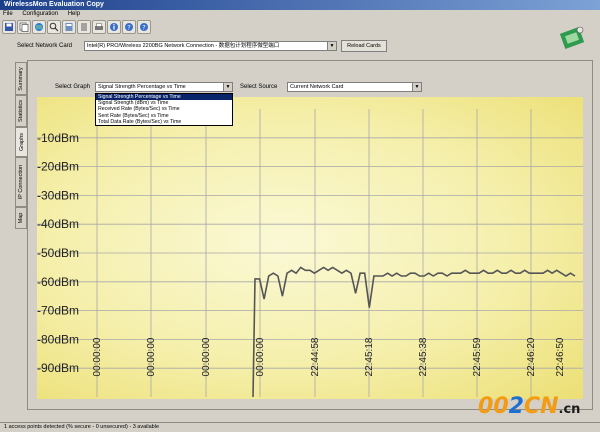 The height and width of the screenshot is (432, 600). I want to click on tab-map: Map, so click(21, 218).